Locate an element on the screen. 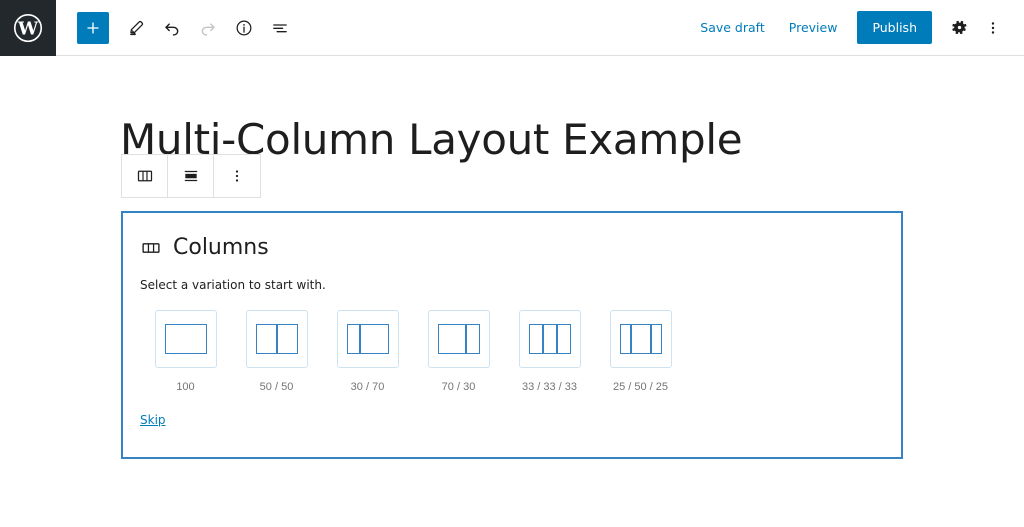 This screenshot has height=527, width=1024. variation-25-50-25: 25 / 50 / 25 is located at coordinates (640, 351).